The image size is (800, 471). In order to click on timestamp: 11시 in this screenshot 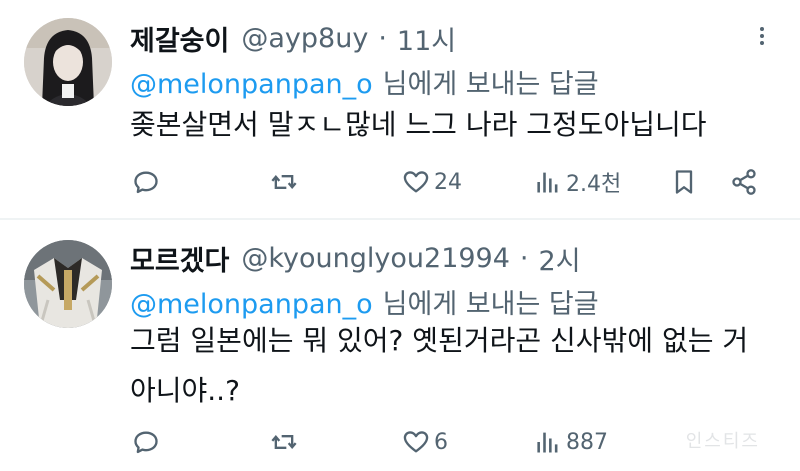, I will do `click(426, 38)`.